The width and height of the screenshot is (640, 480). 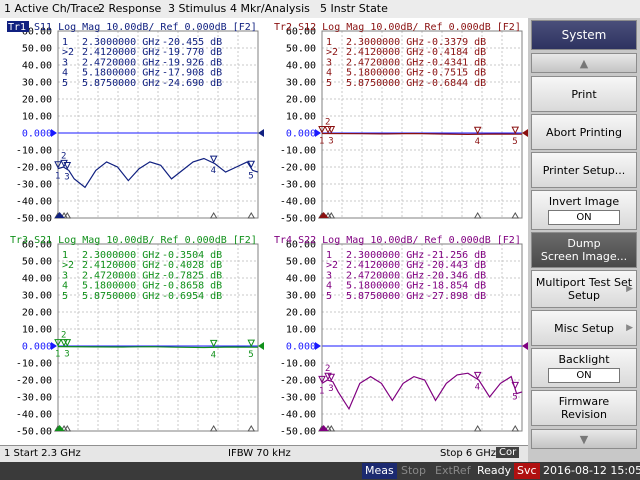 I want to click on softkey-label: Abort Printing, so click(x=584, y=132).